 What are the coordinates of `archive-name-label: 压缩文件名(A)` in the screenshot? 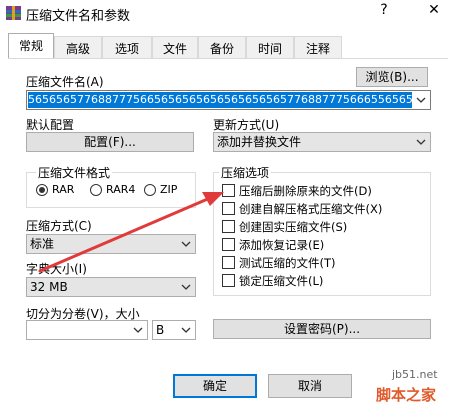 It's located at (65, 82).